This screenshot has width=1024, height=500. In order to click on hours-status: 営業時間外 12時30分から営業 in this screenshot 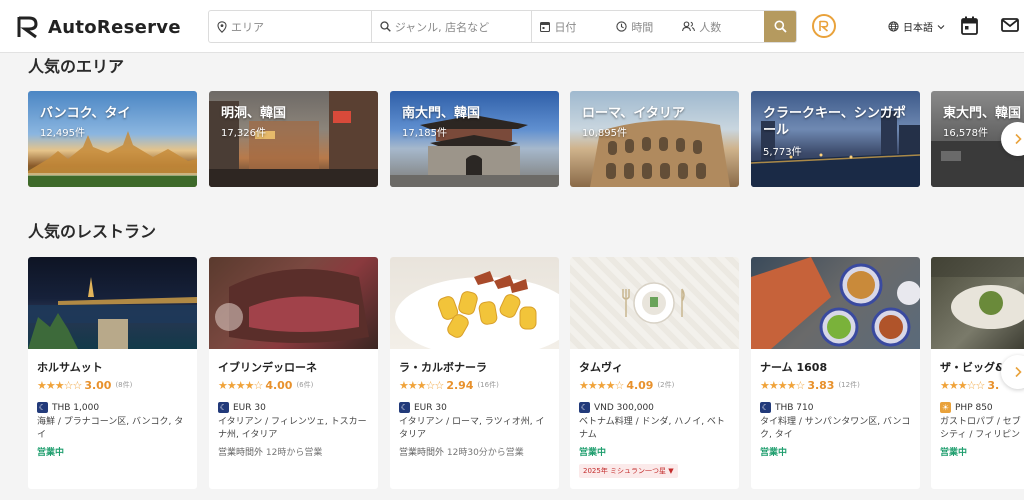, I will do `click(474, 451)`.